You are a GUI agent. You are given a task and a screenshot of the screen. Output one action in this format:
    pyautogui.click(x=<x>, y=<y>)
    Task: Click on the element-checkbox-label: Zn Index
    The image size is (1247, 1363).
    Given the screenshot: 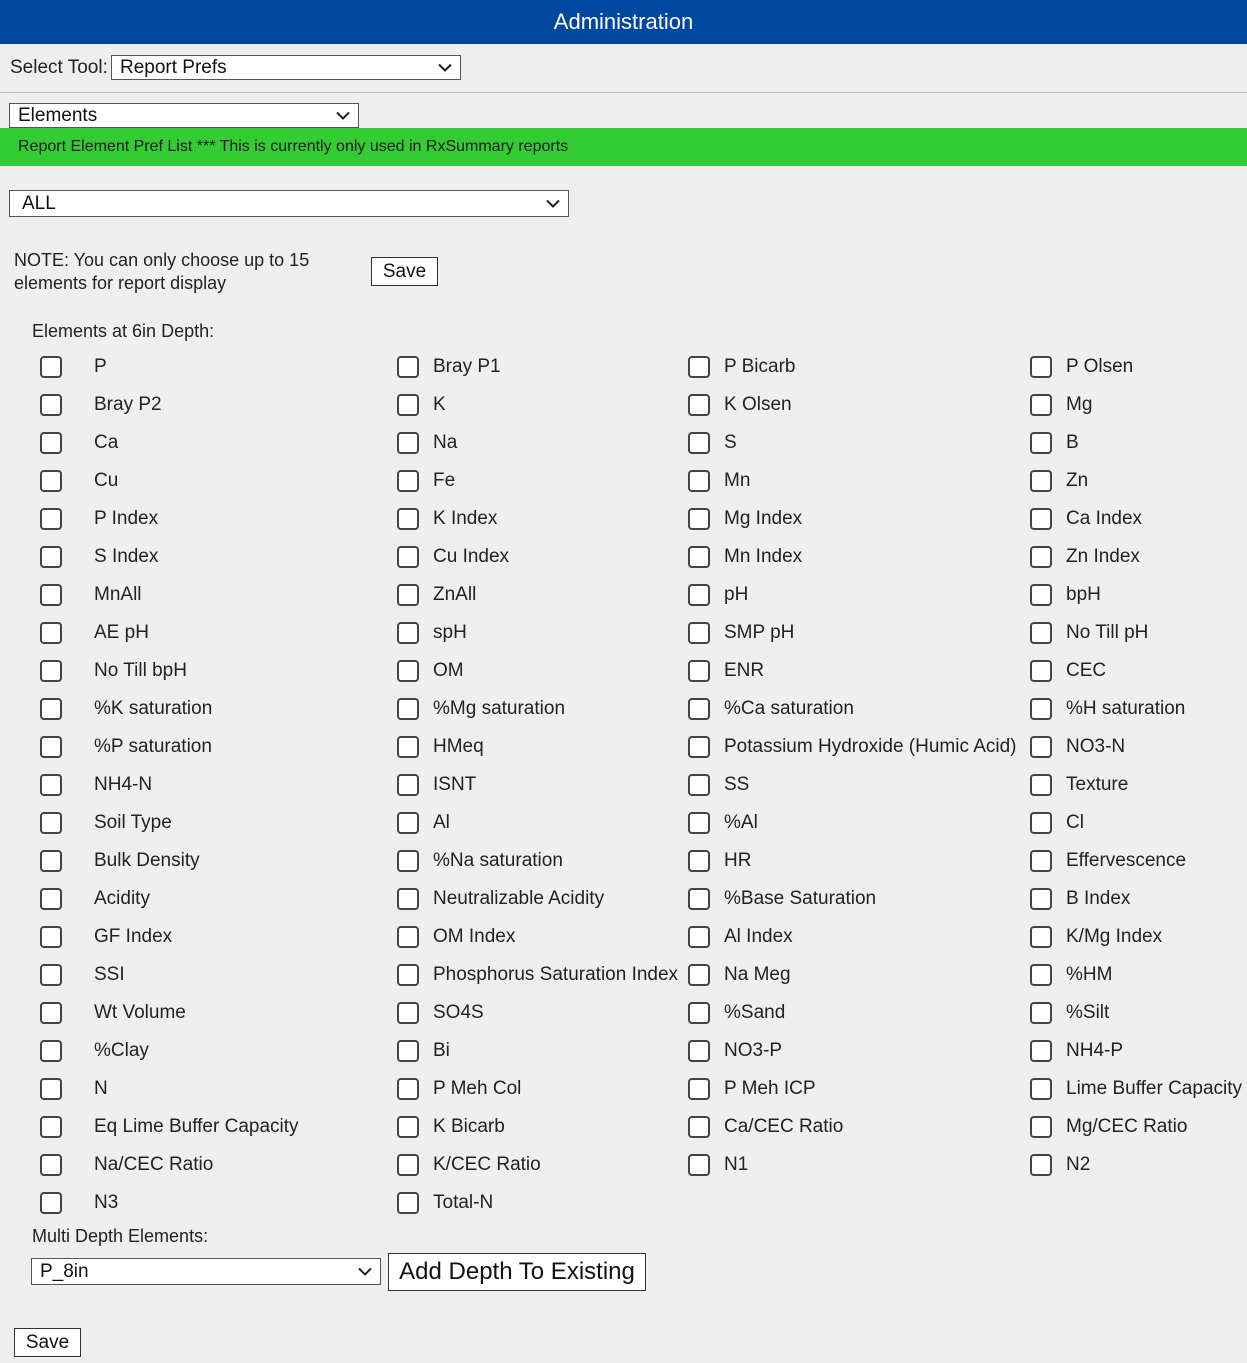 What is the action you would take?
    pyautogui.click(x=1103, y=557)
    